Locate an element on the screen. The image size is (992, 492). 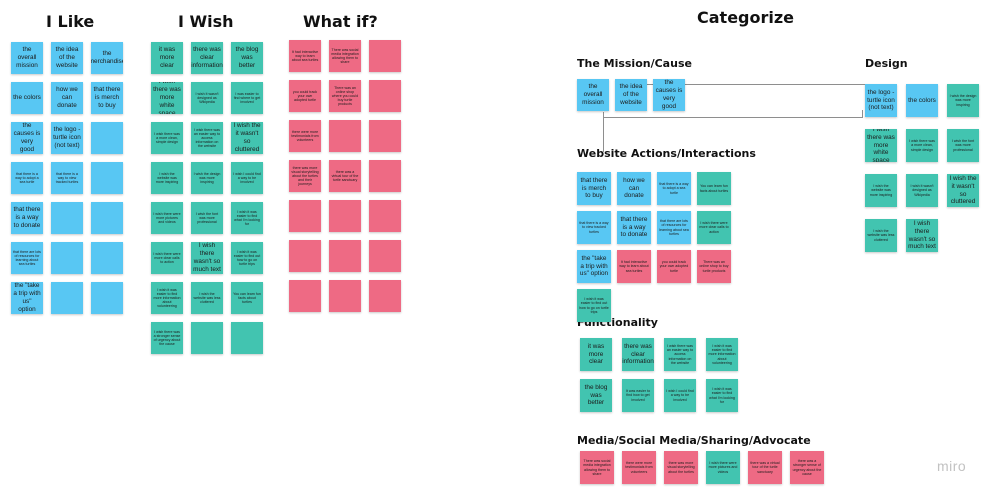
sticky-note-i-like: the colors is located at coordinates (27, 98).